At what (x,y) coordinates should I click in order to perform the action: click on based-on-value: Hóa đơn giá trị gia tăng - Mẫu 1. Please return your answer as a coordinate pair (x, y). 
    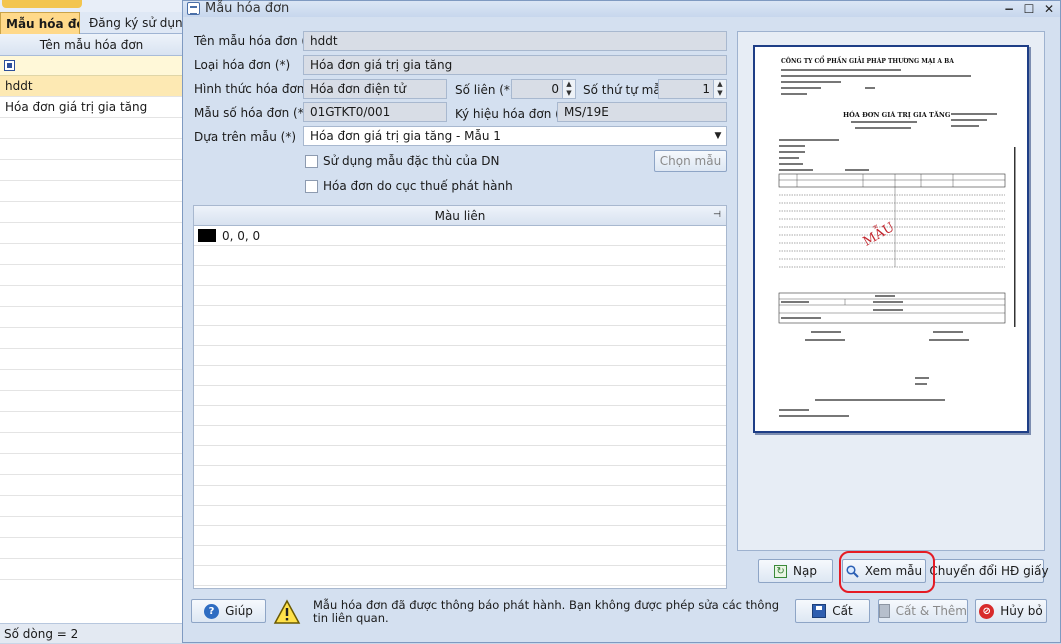
    Looking at the image, I should click on (405, 136).